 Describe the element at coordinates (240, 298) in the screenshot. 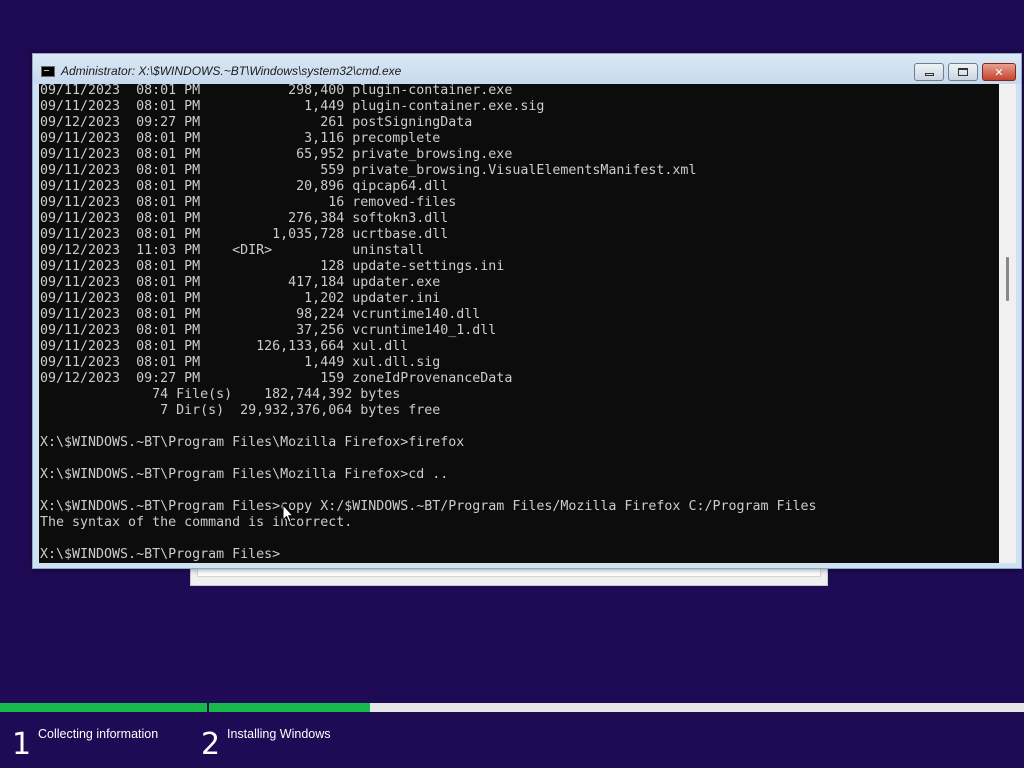

I see `console-line: 09/11/2023 08:01 PM 1,202 updater.ini` at that location.